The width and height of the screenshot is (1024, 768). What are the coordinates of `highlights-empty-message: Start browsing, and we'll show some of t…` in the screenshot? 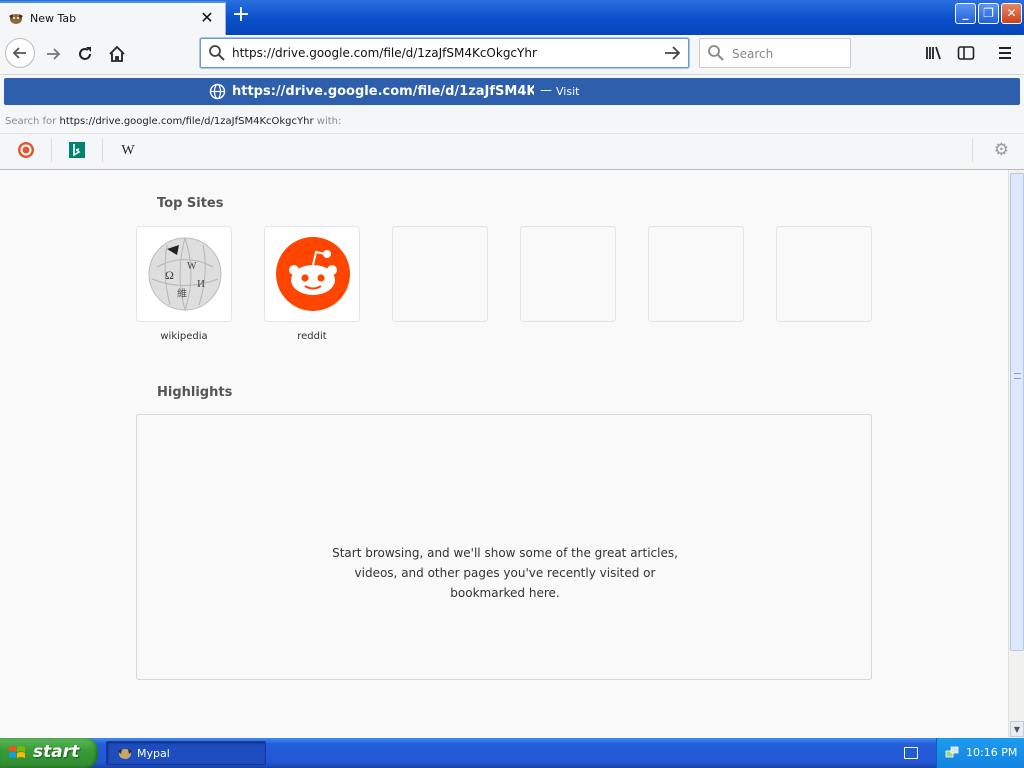 It's located at (505, 573).